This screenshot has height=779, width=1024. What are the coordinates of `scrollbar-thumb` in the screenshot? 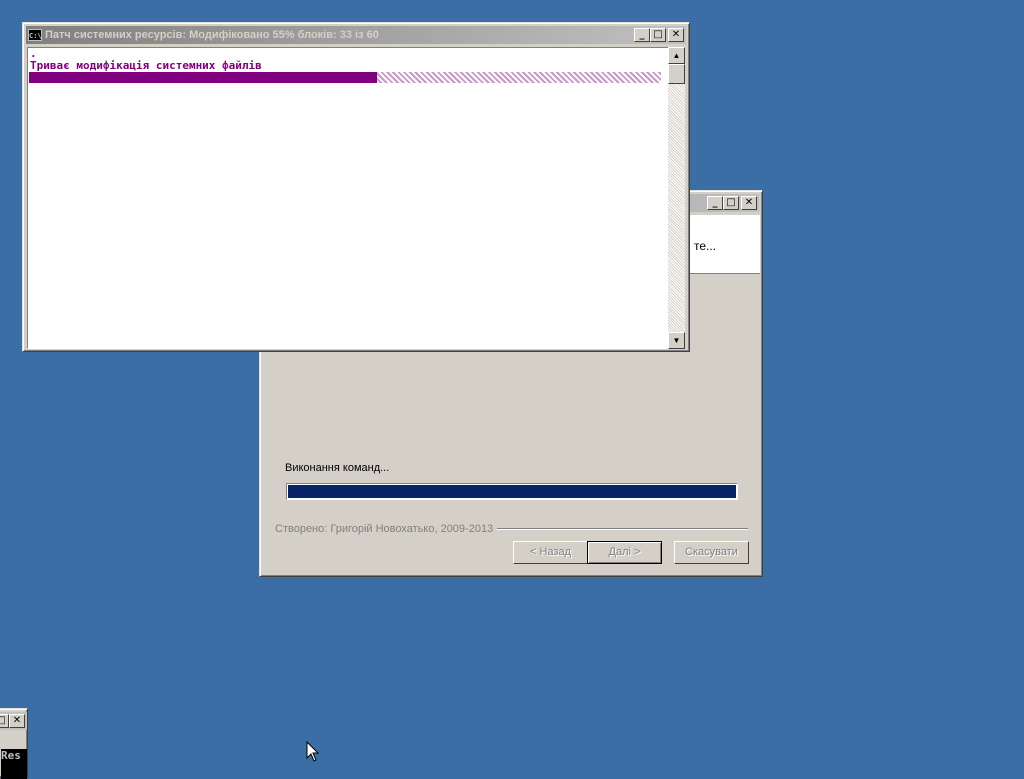 It's located at (676, 74).